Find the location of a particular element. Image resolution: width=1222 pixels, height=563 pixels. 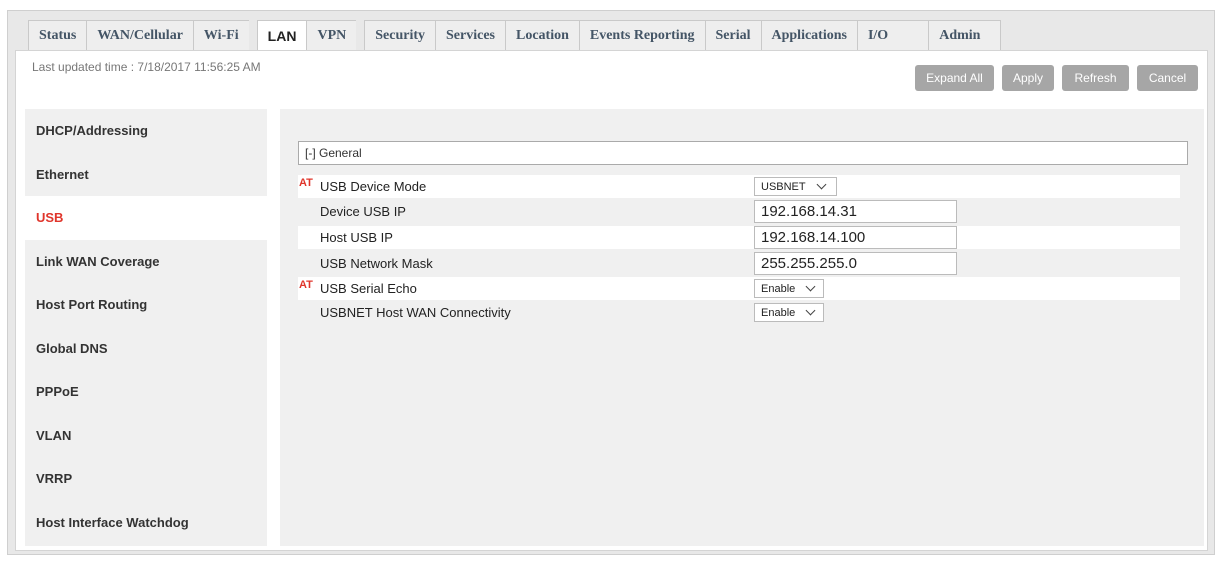

row-host-usb-ip: Host USB IP 192.168.14.100 is located at coordinates (739, 237).